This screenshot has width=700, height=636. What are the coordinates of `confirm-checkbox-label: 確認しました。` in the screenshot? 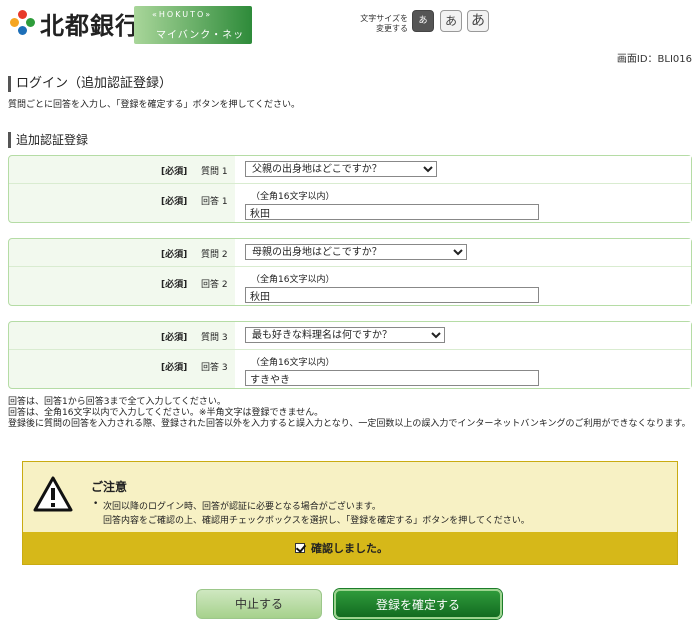 It's located at (341, 548).